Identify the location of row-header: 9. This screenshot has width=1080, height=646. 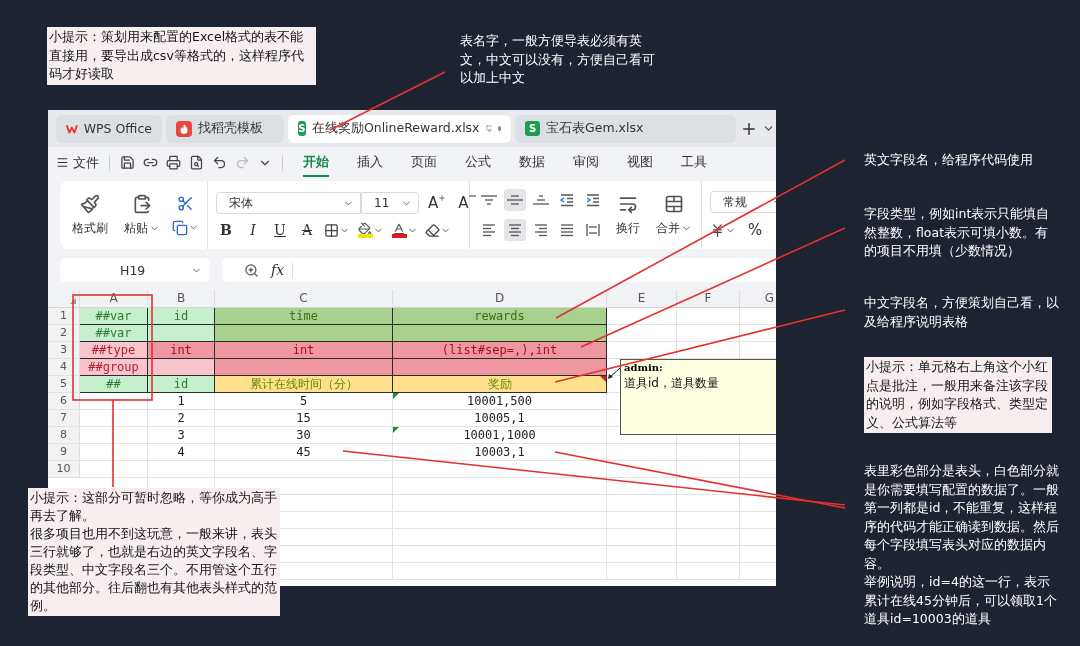
(64, 452).